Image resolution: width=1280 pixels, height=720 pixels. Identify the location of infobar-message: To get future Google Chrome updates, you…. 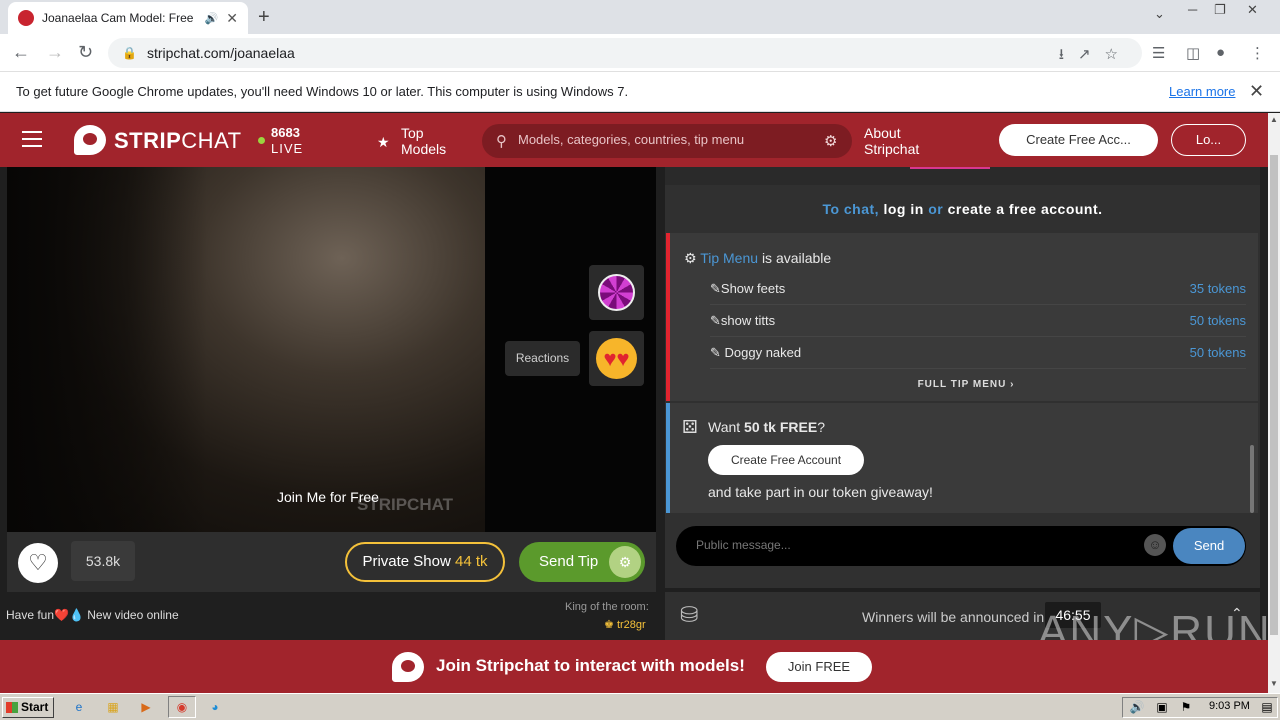
(322, 91).